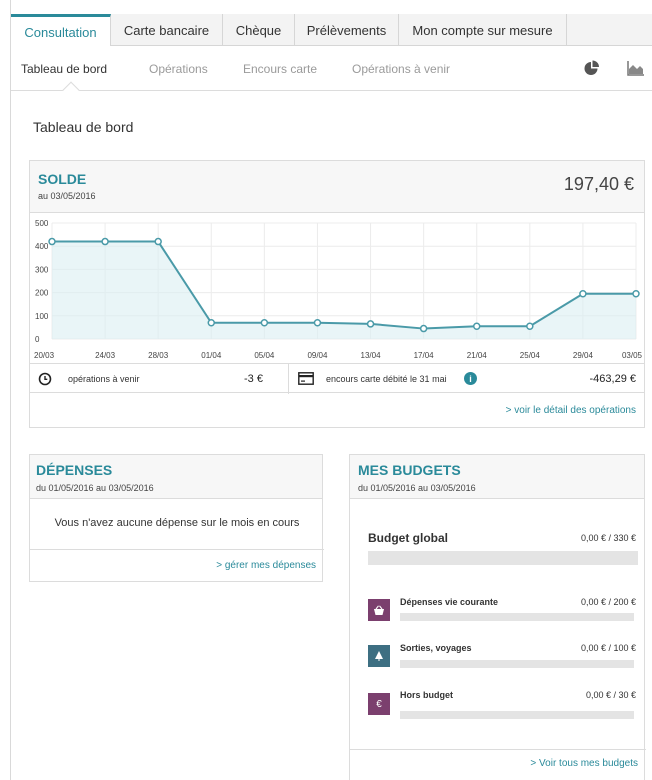  What do you see at coordinates (477, 355) in the screenshot?
I see `x-tick-label: 21/04` at bounding box center [477, 355].